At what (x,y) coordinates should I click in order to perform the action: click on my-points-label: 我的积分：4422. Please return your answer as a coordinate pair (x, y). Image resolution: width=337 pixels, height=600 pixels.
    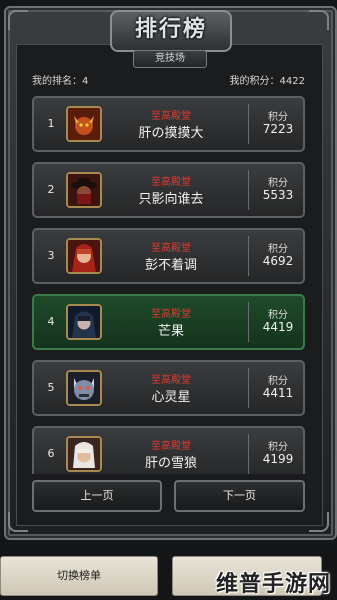
    Looking at the image, I should click on (267, 81).